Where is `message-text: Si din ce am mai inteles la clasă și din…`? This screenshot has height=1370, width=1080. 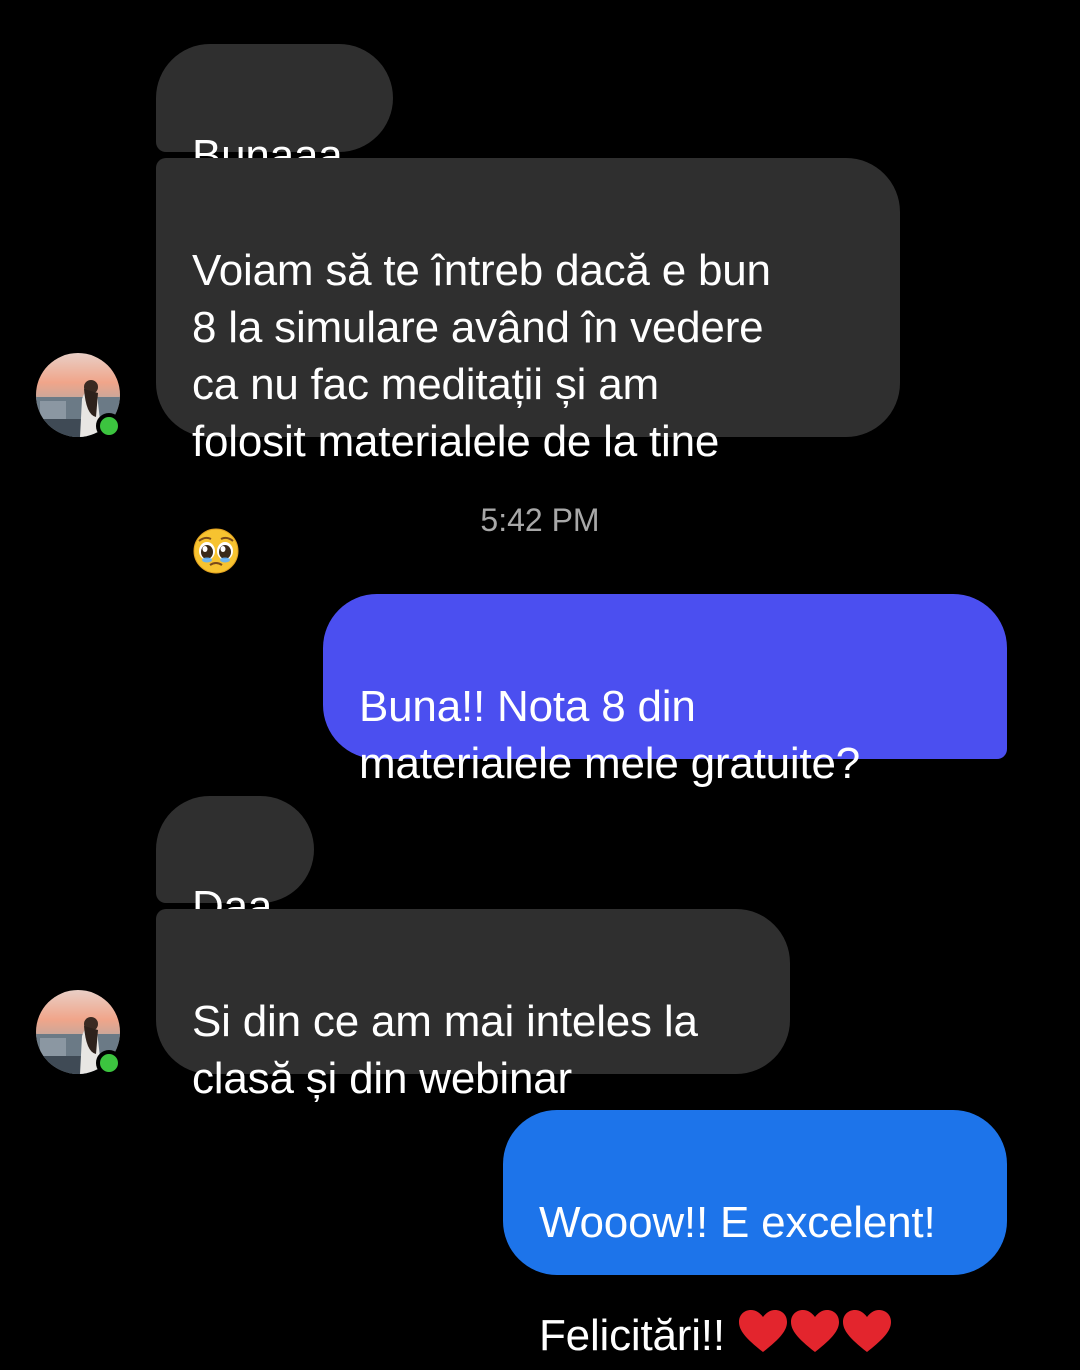
message-text: Si din ce am mai inteles la clasă și din… is located at coordinates (445, 1050).